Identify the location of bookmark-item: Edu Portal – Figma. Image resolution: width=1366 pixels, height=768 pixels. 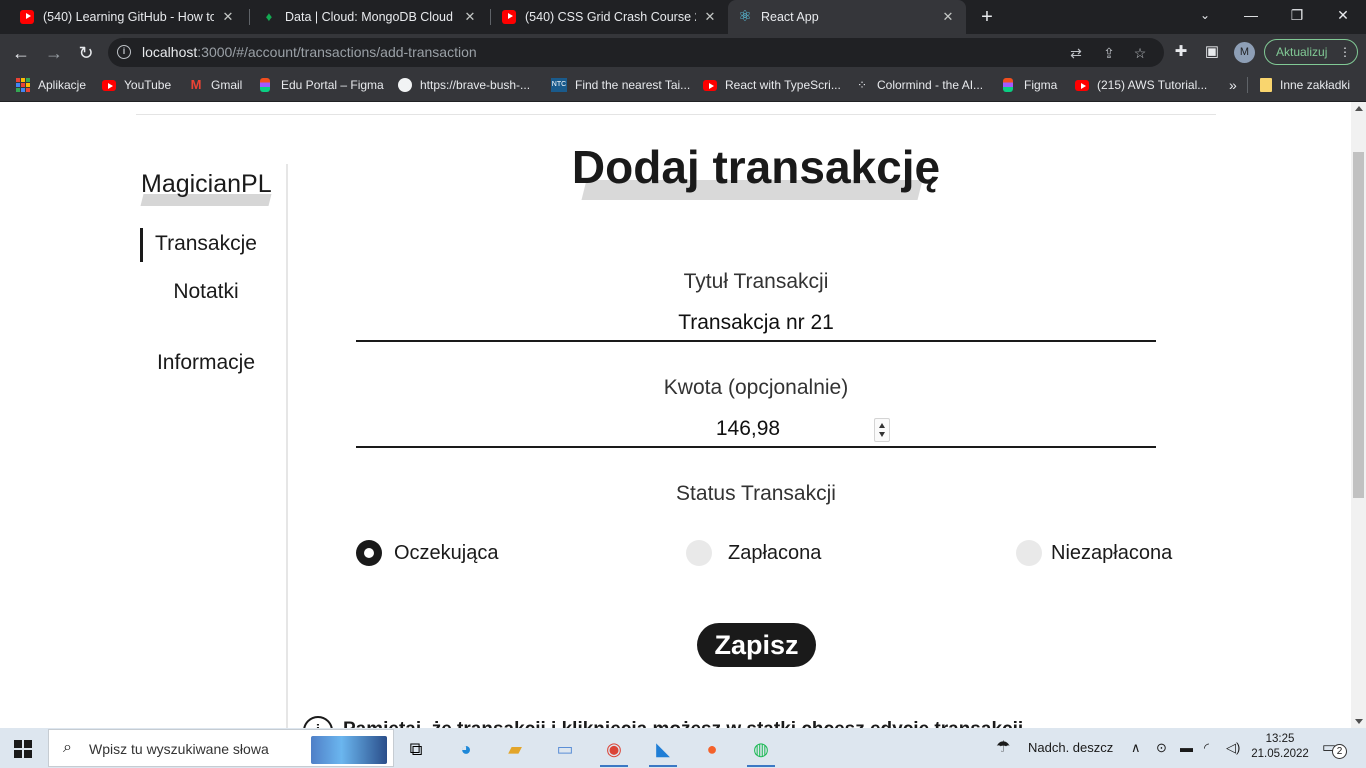
(322, 85).